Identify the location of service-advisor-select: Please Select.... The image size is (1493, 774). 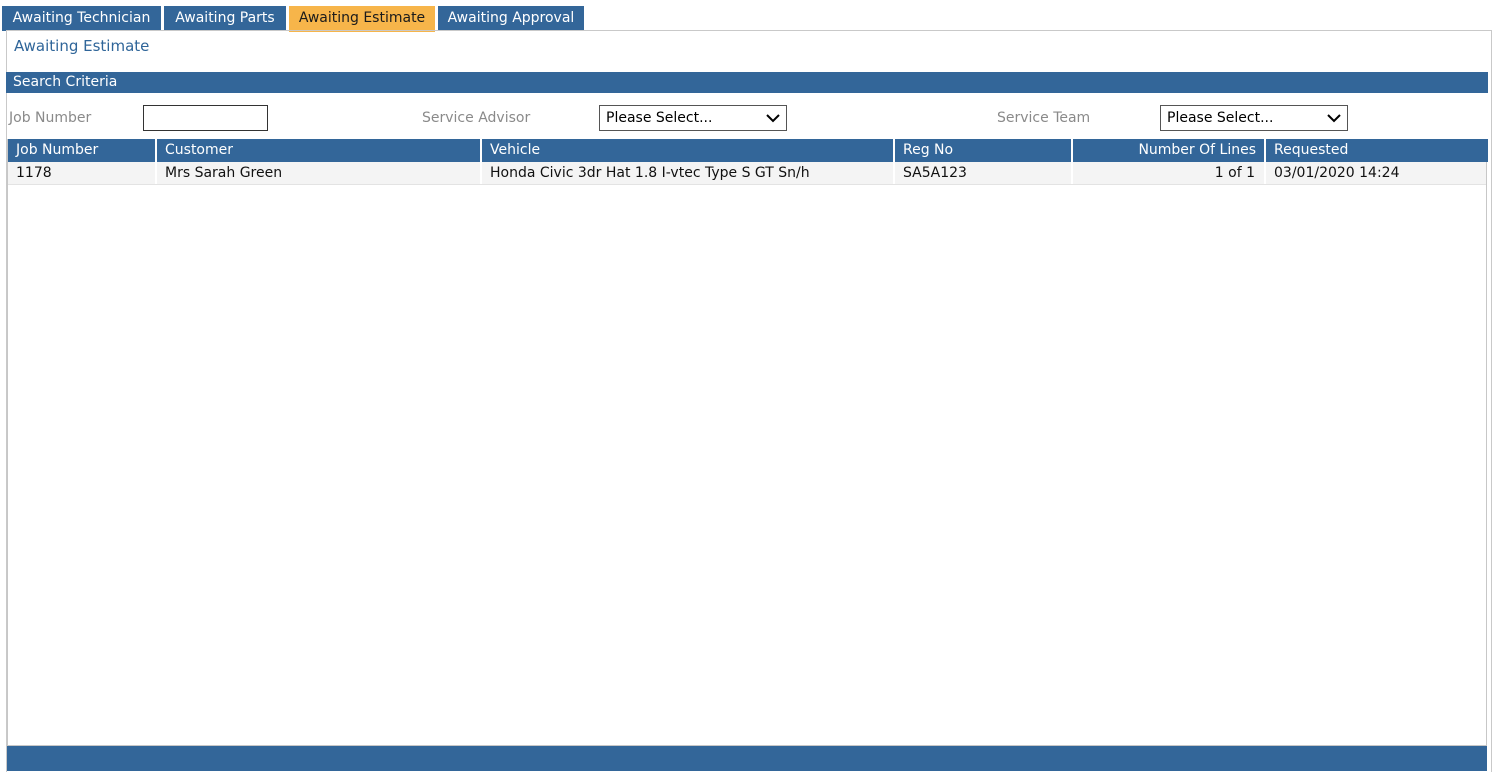
(693, 118).